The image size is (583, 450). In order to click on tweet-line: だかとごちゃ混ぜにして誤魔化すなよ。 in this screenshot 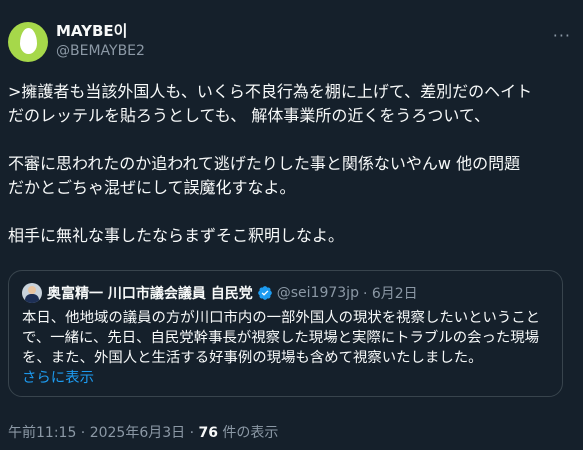, I will do `click(152, 187)`.